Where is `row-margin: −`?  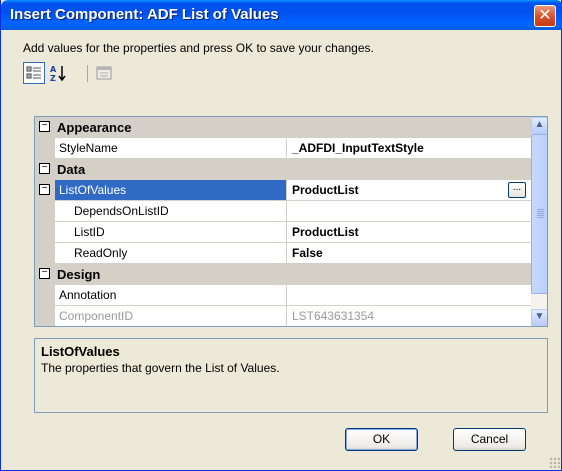 row-margin: − is located at coordinates (45, 190).